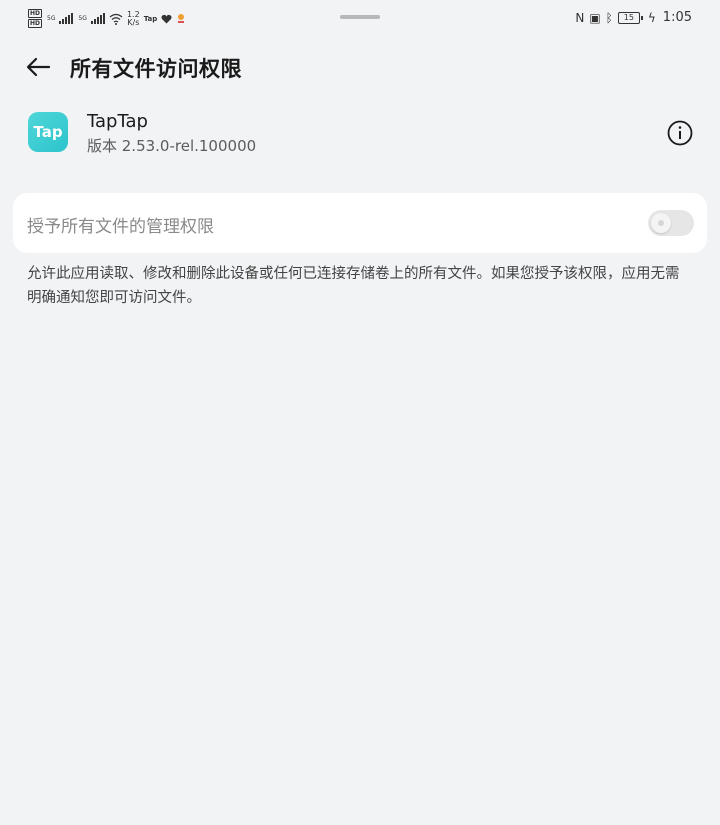 This screenshot has width=720, height=825. Describe the element at coordinates (120, 227) in the screenshot. I see `permission-label: 授予所有文件的管理权限` at that location.